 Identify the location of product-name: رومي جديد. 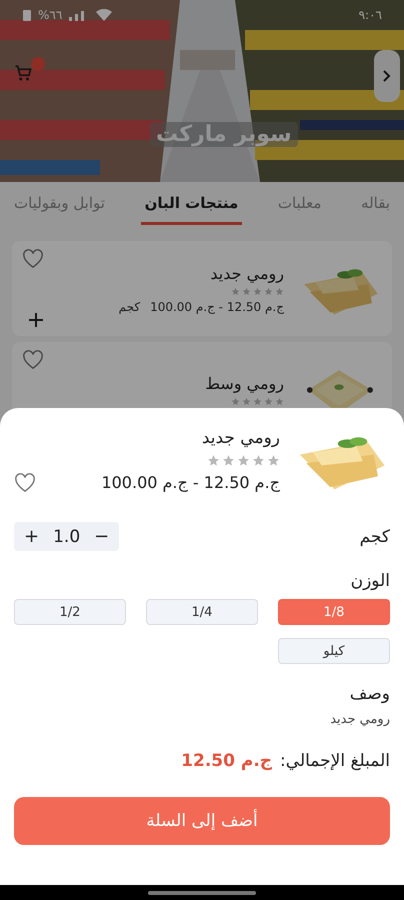
(247, 273).